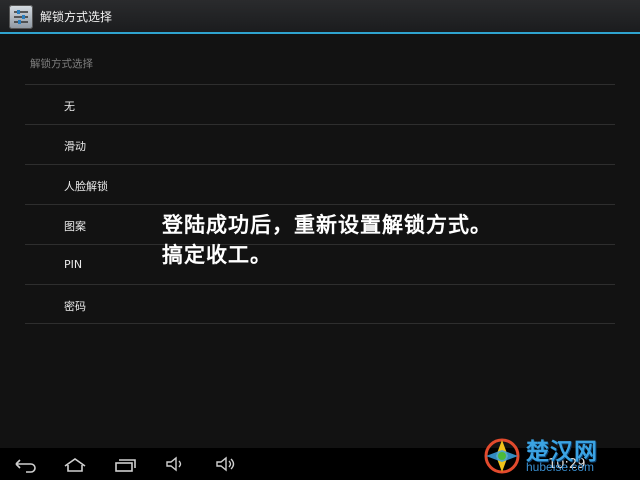  I want to click on volume-up-icon, so click(225, 464).